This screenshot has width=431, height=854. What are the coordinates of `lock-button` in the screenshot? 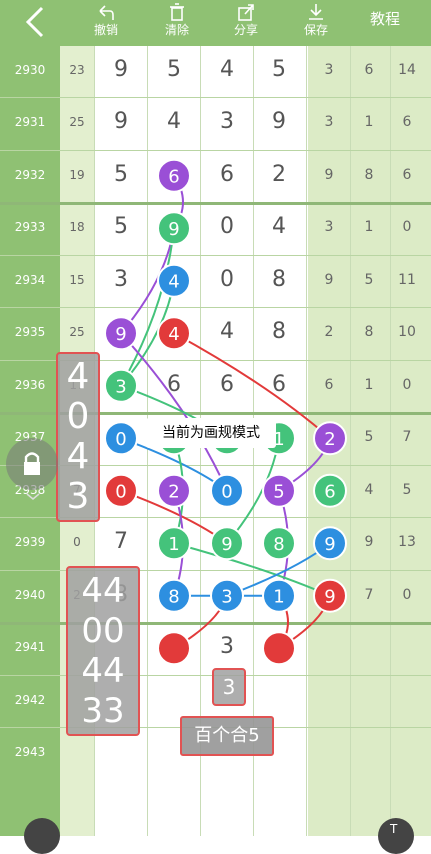 It's located at (32, 464).